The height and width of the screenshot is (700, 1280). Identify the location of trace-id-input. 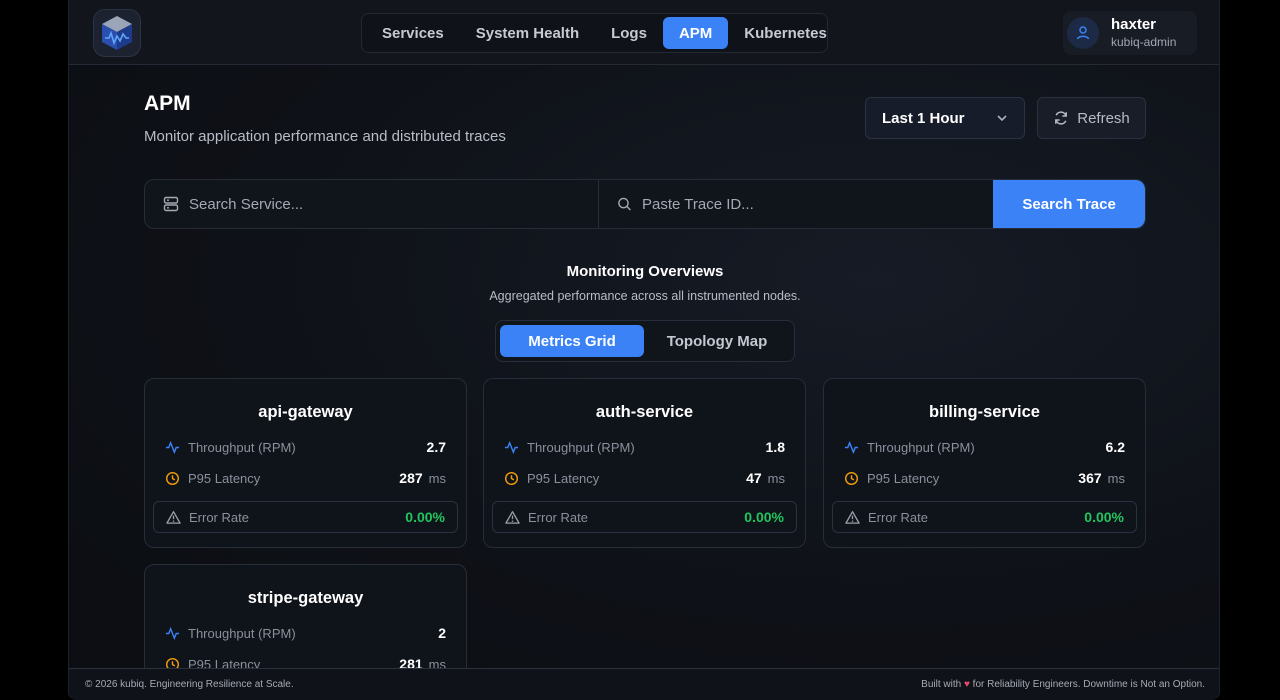
(818, 204).